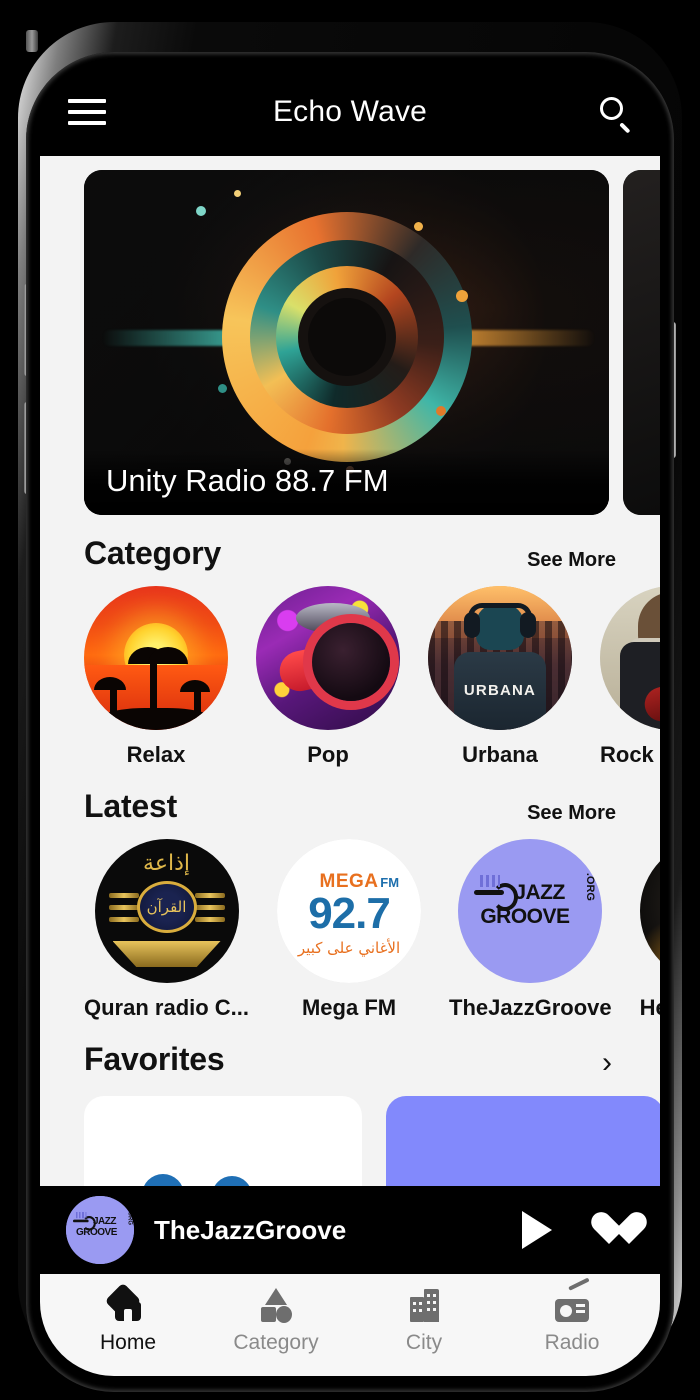 This screenshot has height=1400, width=700. I want to click on category-avatar-pop, so click(328, 658).